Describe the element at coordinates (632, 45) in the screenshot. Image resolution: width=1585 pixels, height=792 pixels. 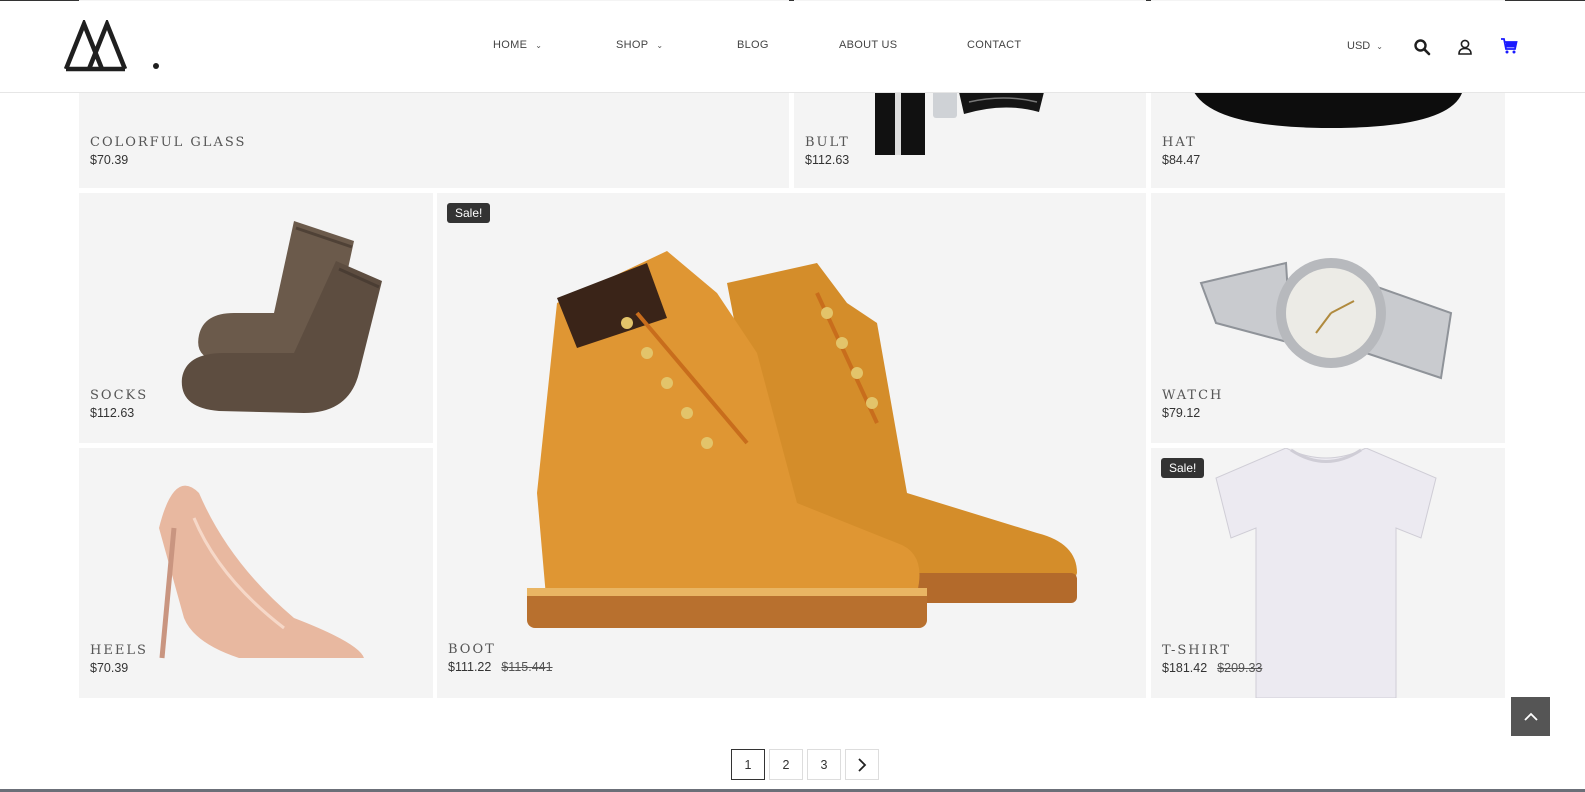
I see `nav-label: SHOP` at that location.